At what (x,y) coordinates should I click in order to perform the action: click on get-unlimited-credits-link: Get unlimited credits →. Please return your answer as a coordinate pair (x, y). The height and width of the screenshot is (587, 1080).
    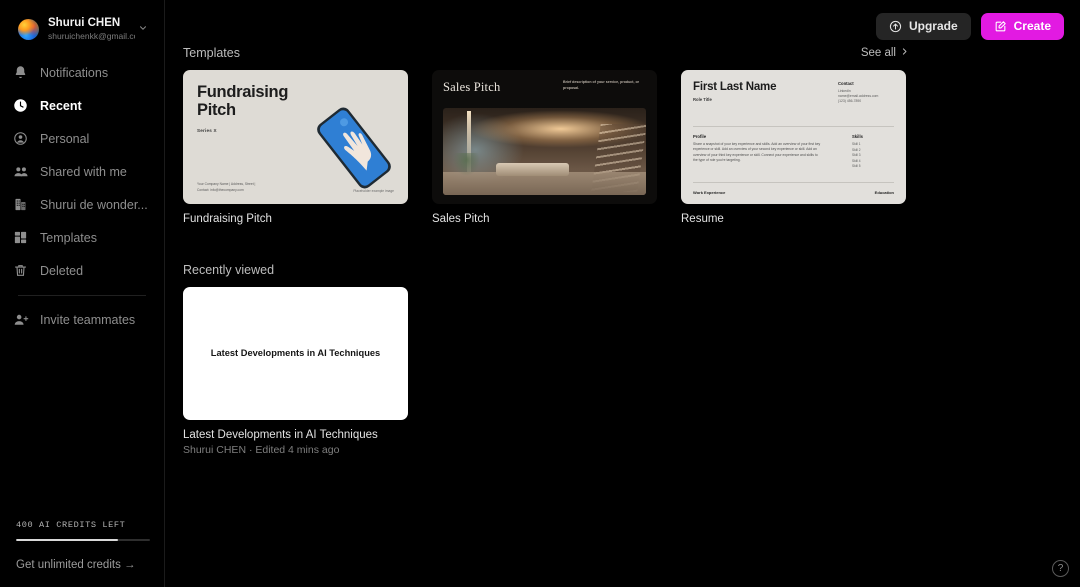
    Looking at the image, I should click on (83, 565).